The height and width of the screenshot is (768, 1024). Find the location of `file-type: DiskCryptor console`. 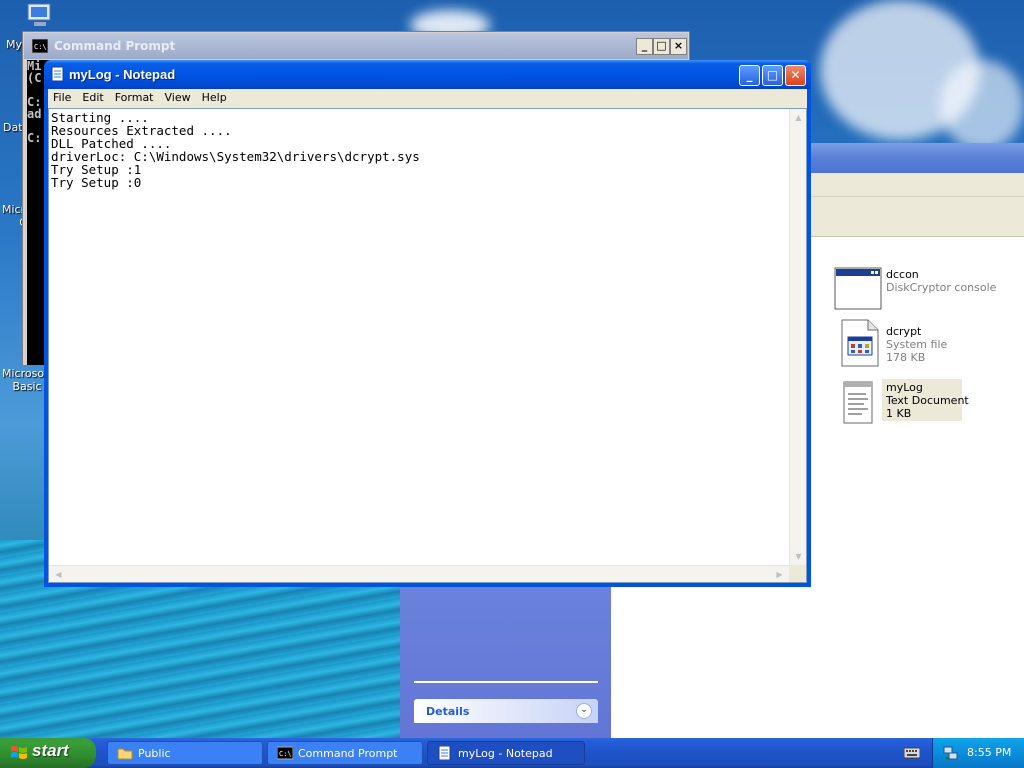

file-type: DiskCryptor console is located at coordinates (941, 287).